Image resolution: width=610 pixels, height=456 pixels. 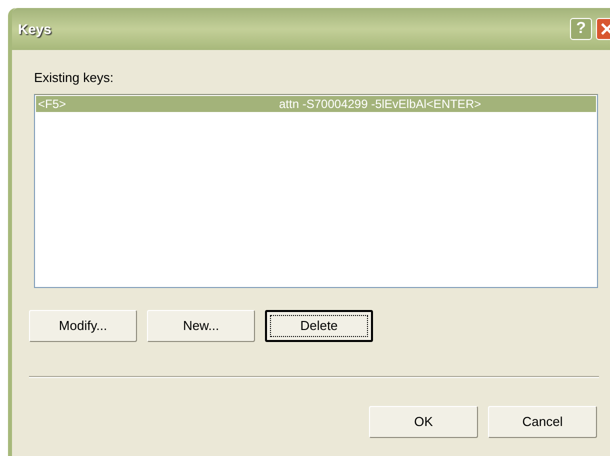 What do you see at coordinates (380, 104) in the screenshot?
I see `value-cell-text: attn -S70004299 -5lEvElbAl<ENTER>` at bounding box center [380, 104].